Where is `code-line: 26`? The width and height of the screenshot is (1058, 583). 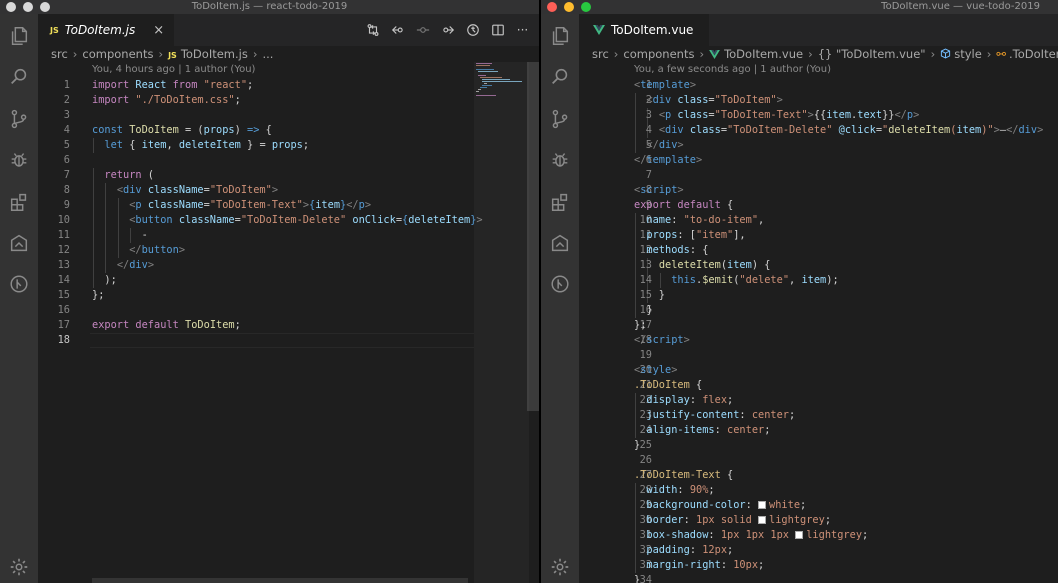
code-line: 26 is located at coordinates (818, 460).